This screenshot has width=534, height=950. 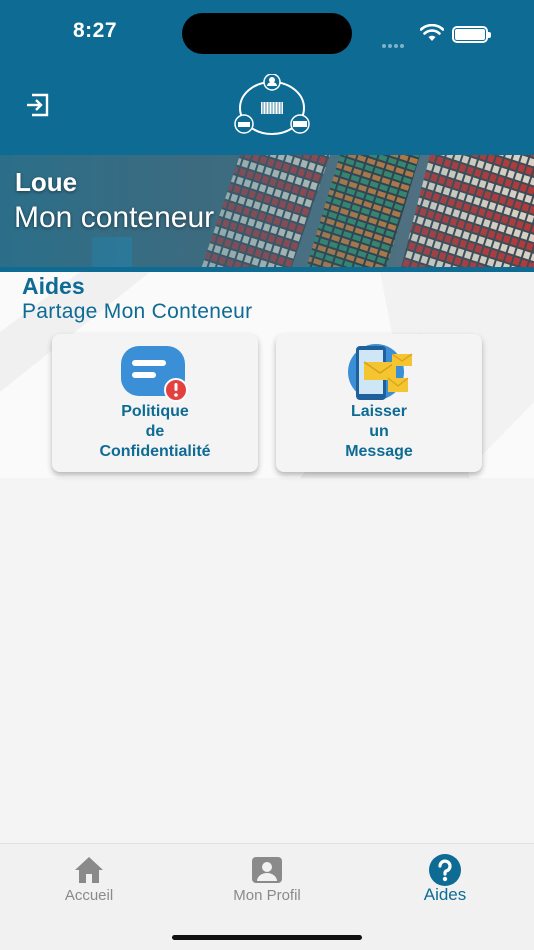 I want to click on signal-icon, so click(x=396, y=41).